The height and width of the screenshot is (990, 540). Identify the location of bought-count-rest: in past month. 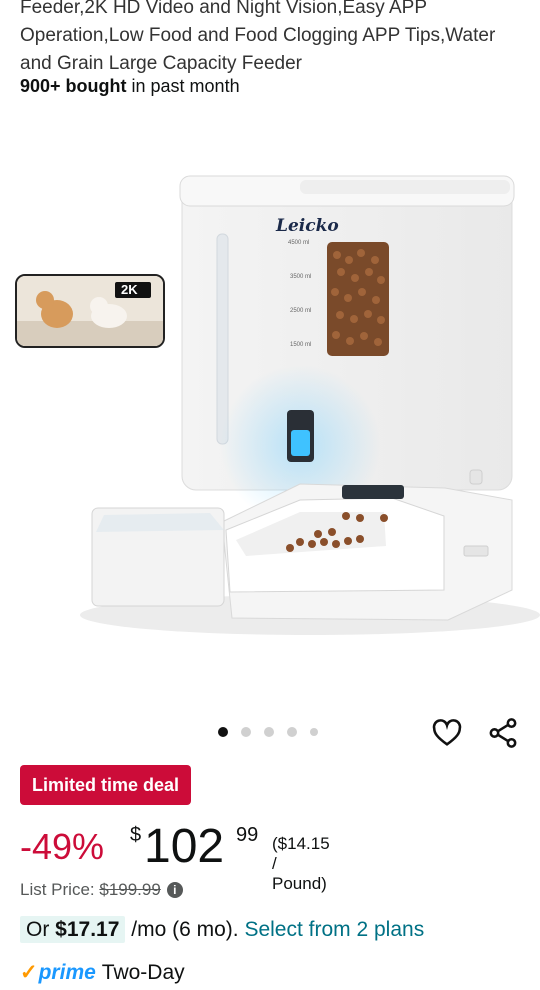
(183, 86).